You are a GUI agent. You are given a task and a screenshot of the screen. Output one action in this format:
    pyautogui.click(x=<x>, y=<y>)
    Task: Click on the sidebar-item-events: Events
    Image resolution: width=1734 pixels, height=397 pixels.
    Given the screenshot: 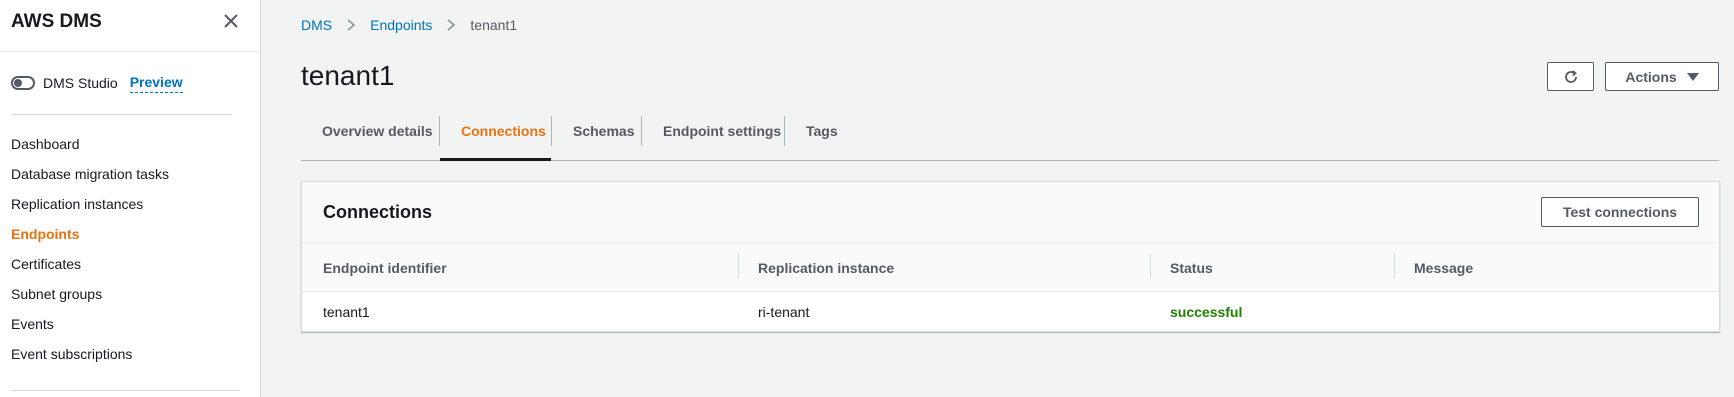 What is the action you would take?
    pyautogui.click(x=90, y=331)
    